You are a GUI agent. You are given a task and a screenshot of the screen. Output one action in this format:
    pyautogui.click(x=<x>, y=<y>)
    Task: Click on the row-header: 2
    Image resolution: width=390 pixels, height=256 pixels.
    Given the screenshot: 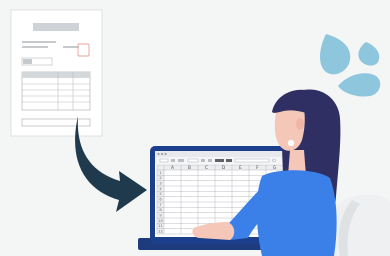 What is the action you would take?
    pyautogui.click(x=160, y=178)
    